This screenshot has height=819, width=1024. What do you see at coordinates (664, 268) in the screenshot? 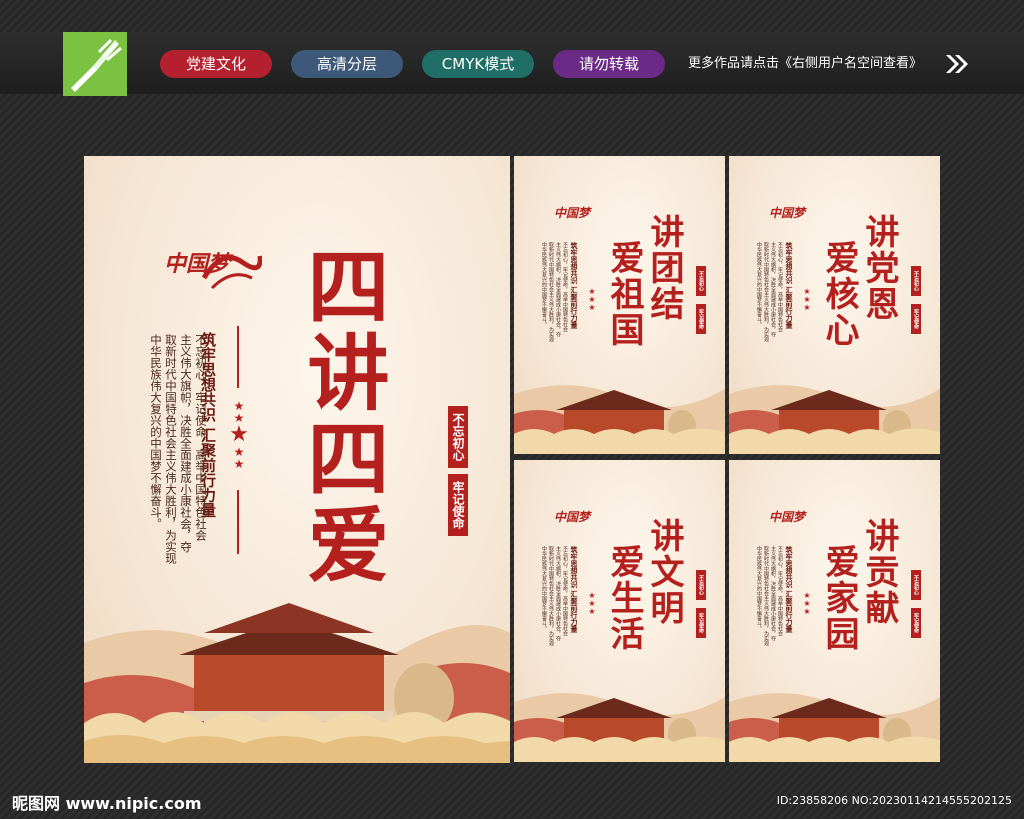
I see `title-line-1: 讲团结` at bounding box center [664, 268].